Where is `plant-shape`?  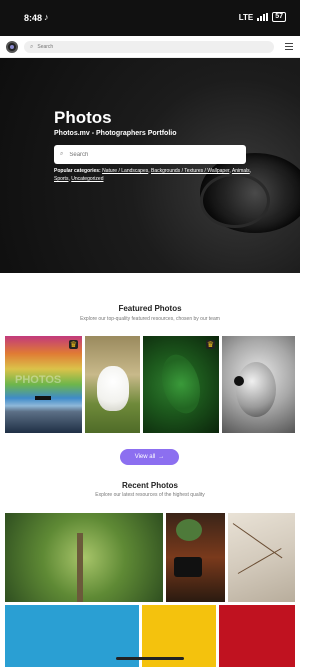 plant-shape is located at coordinates (189, 530).